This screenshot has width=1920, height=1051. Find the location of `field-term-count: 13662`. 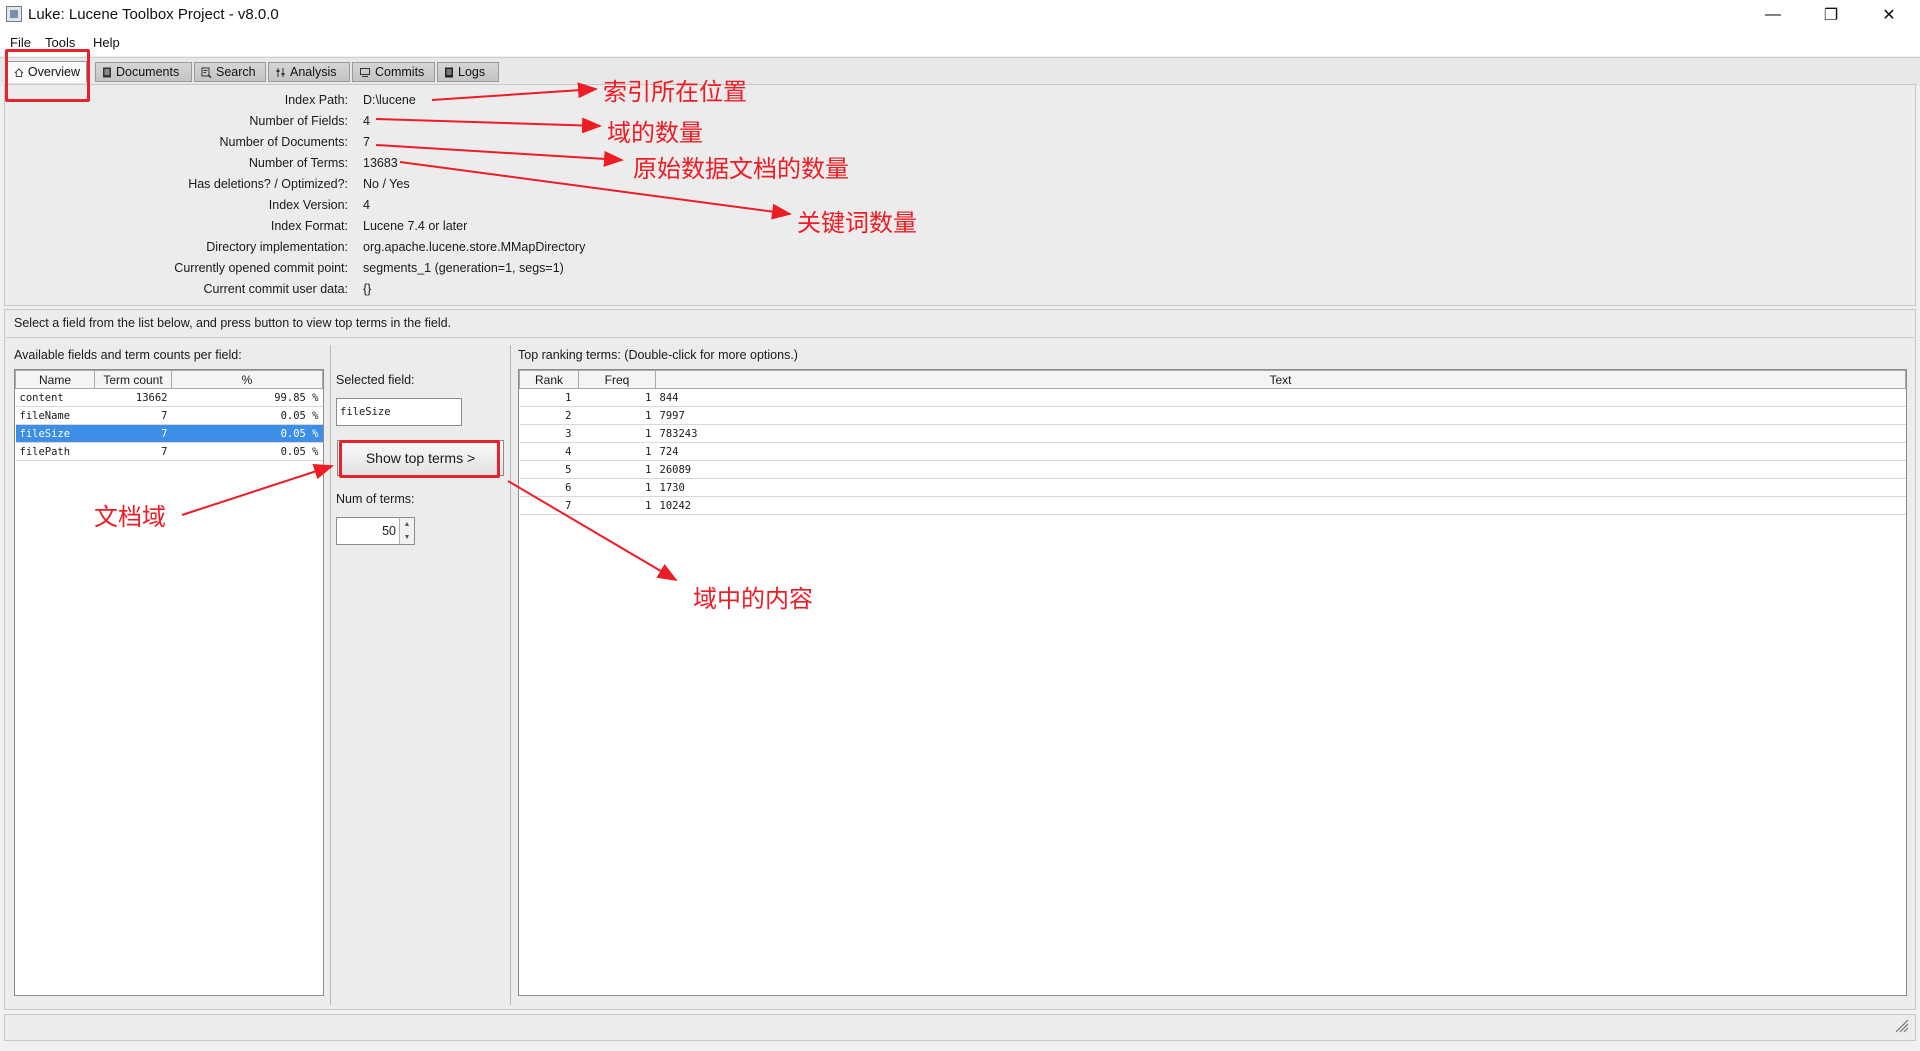

field-term-count: 13662 is located at coordinates (133, 397).